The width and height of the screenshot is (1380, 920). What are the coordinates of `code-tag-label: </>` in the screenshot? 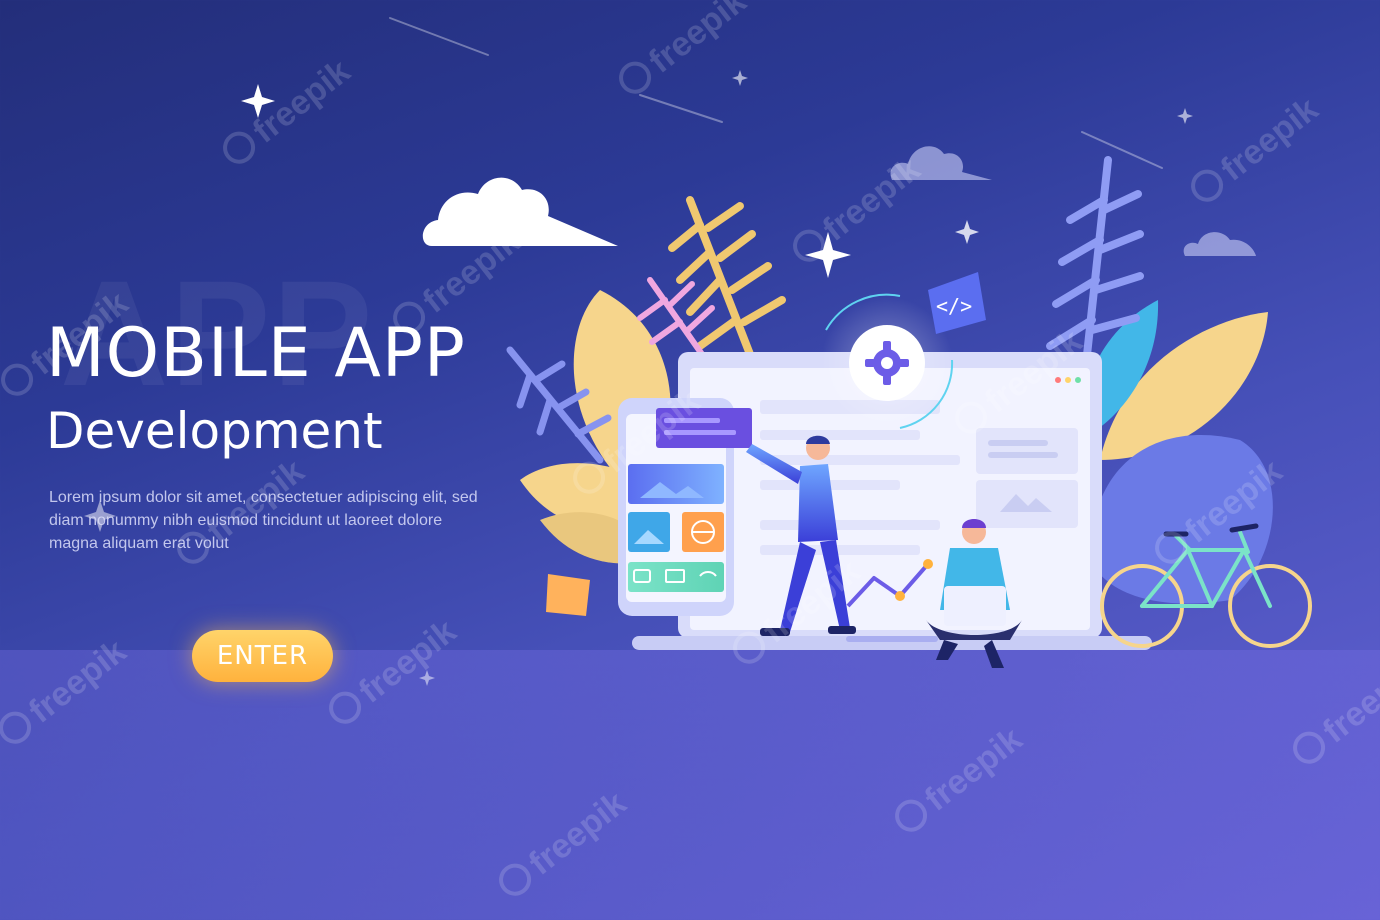 It's located at (954, 306).